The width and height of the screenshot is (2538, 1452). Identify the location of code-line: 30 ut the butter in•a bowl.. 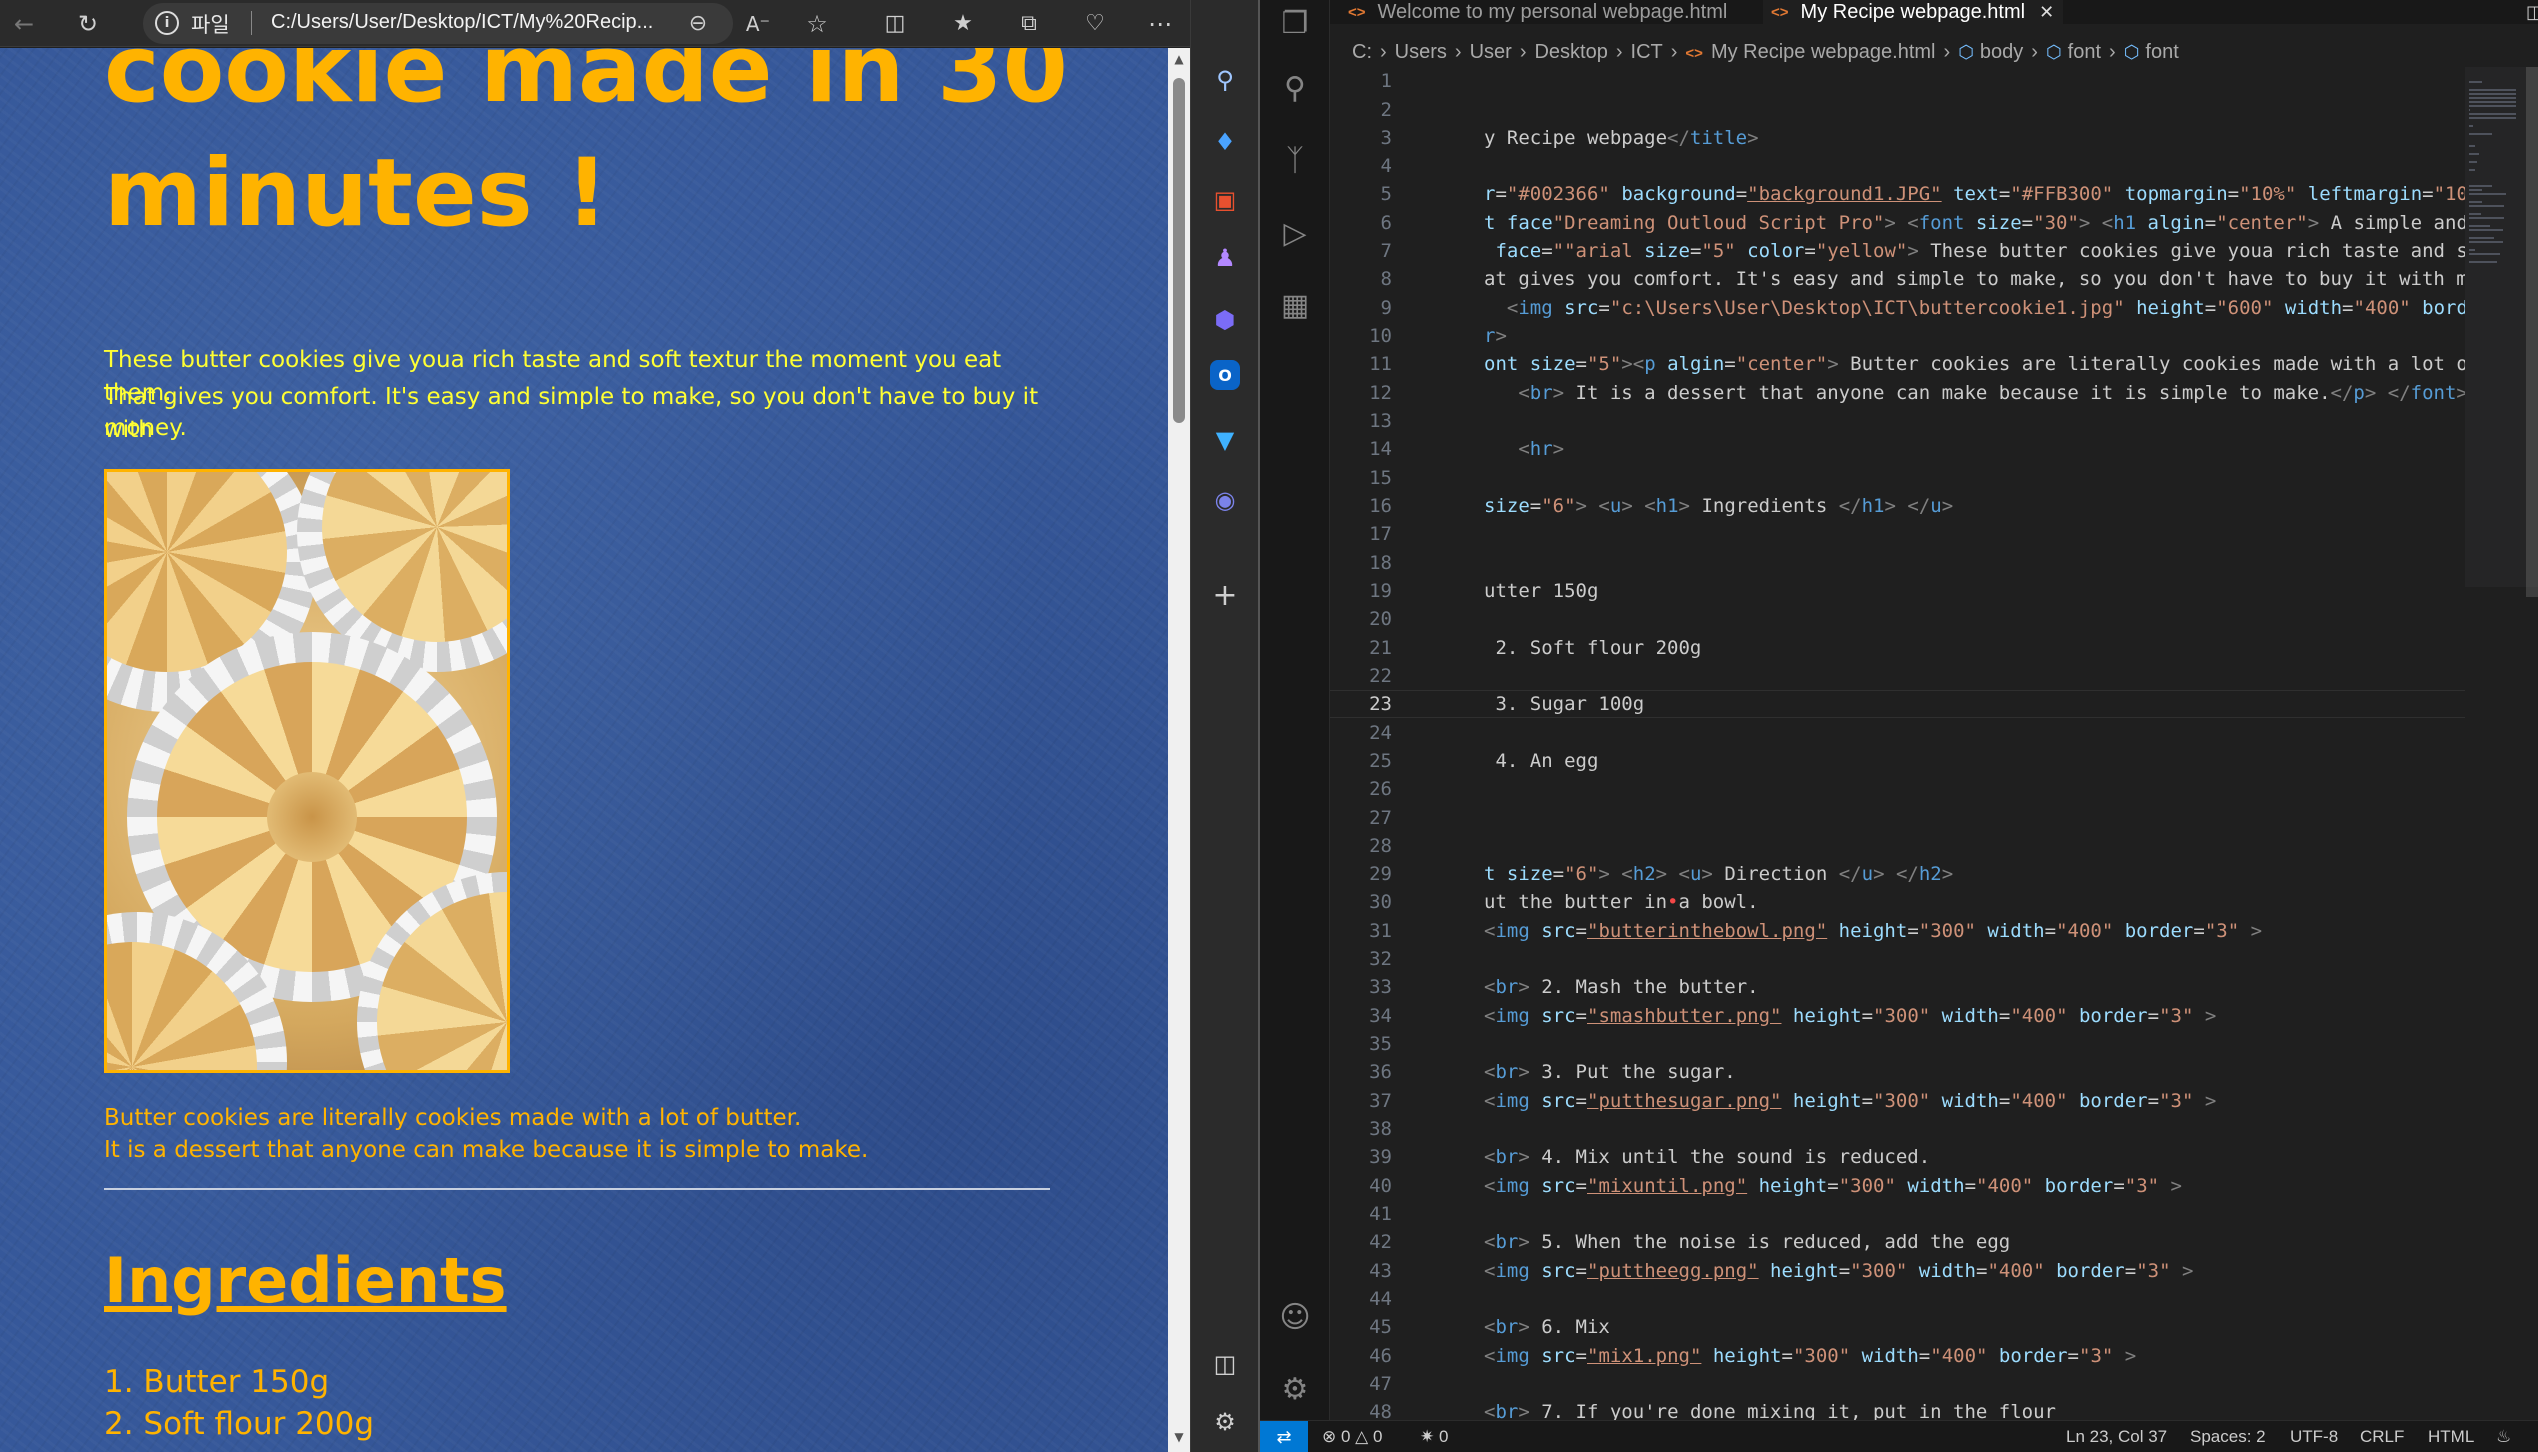
(1897, 902).